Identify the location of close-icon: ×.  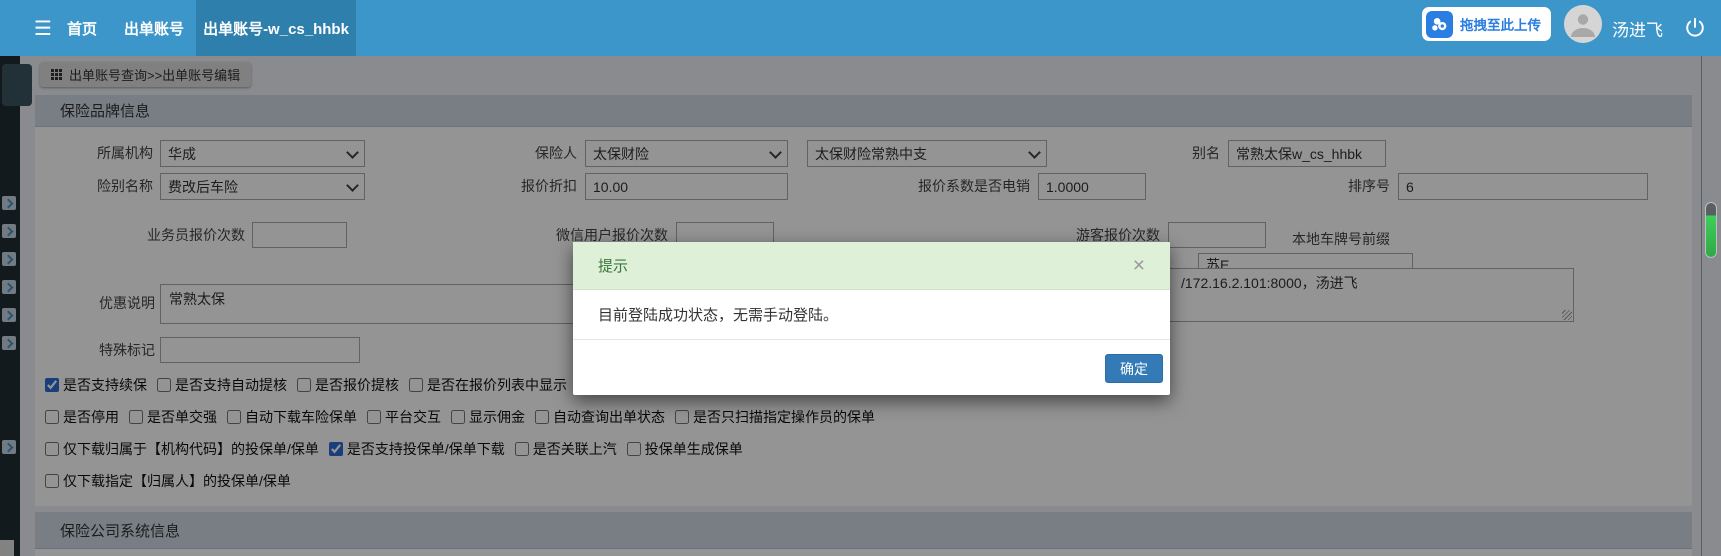
(1139, 265).